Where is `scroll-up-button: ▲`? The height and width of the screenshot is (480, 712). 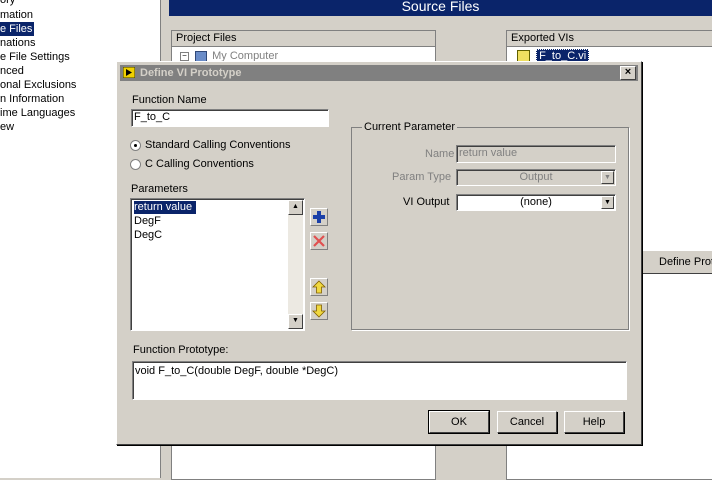
scroll-up-button: ▲ is located at coordinates (295, 207).